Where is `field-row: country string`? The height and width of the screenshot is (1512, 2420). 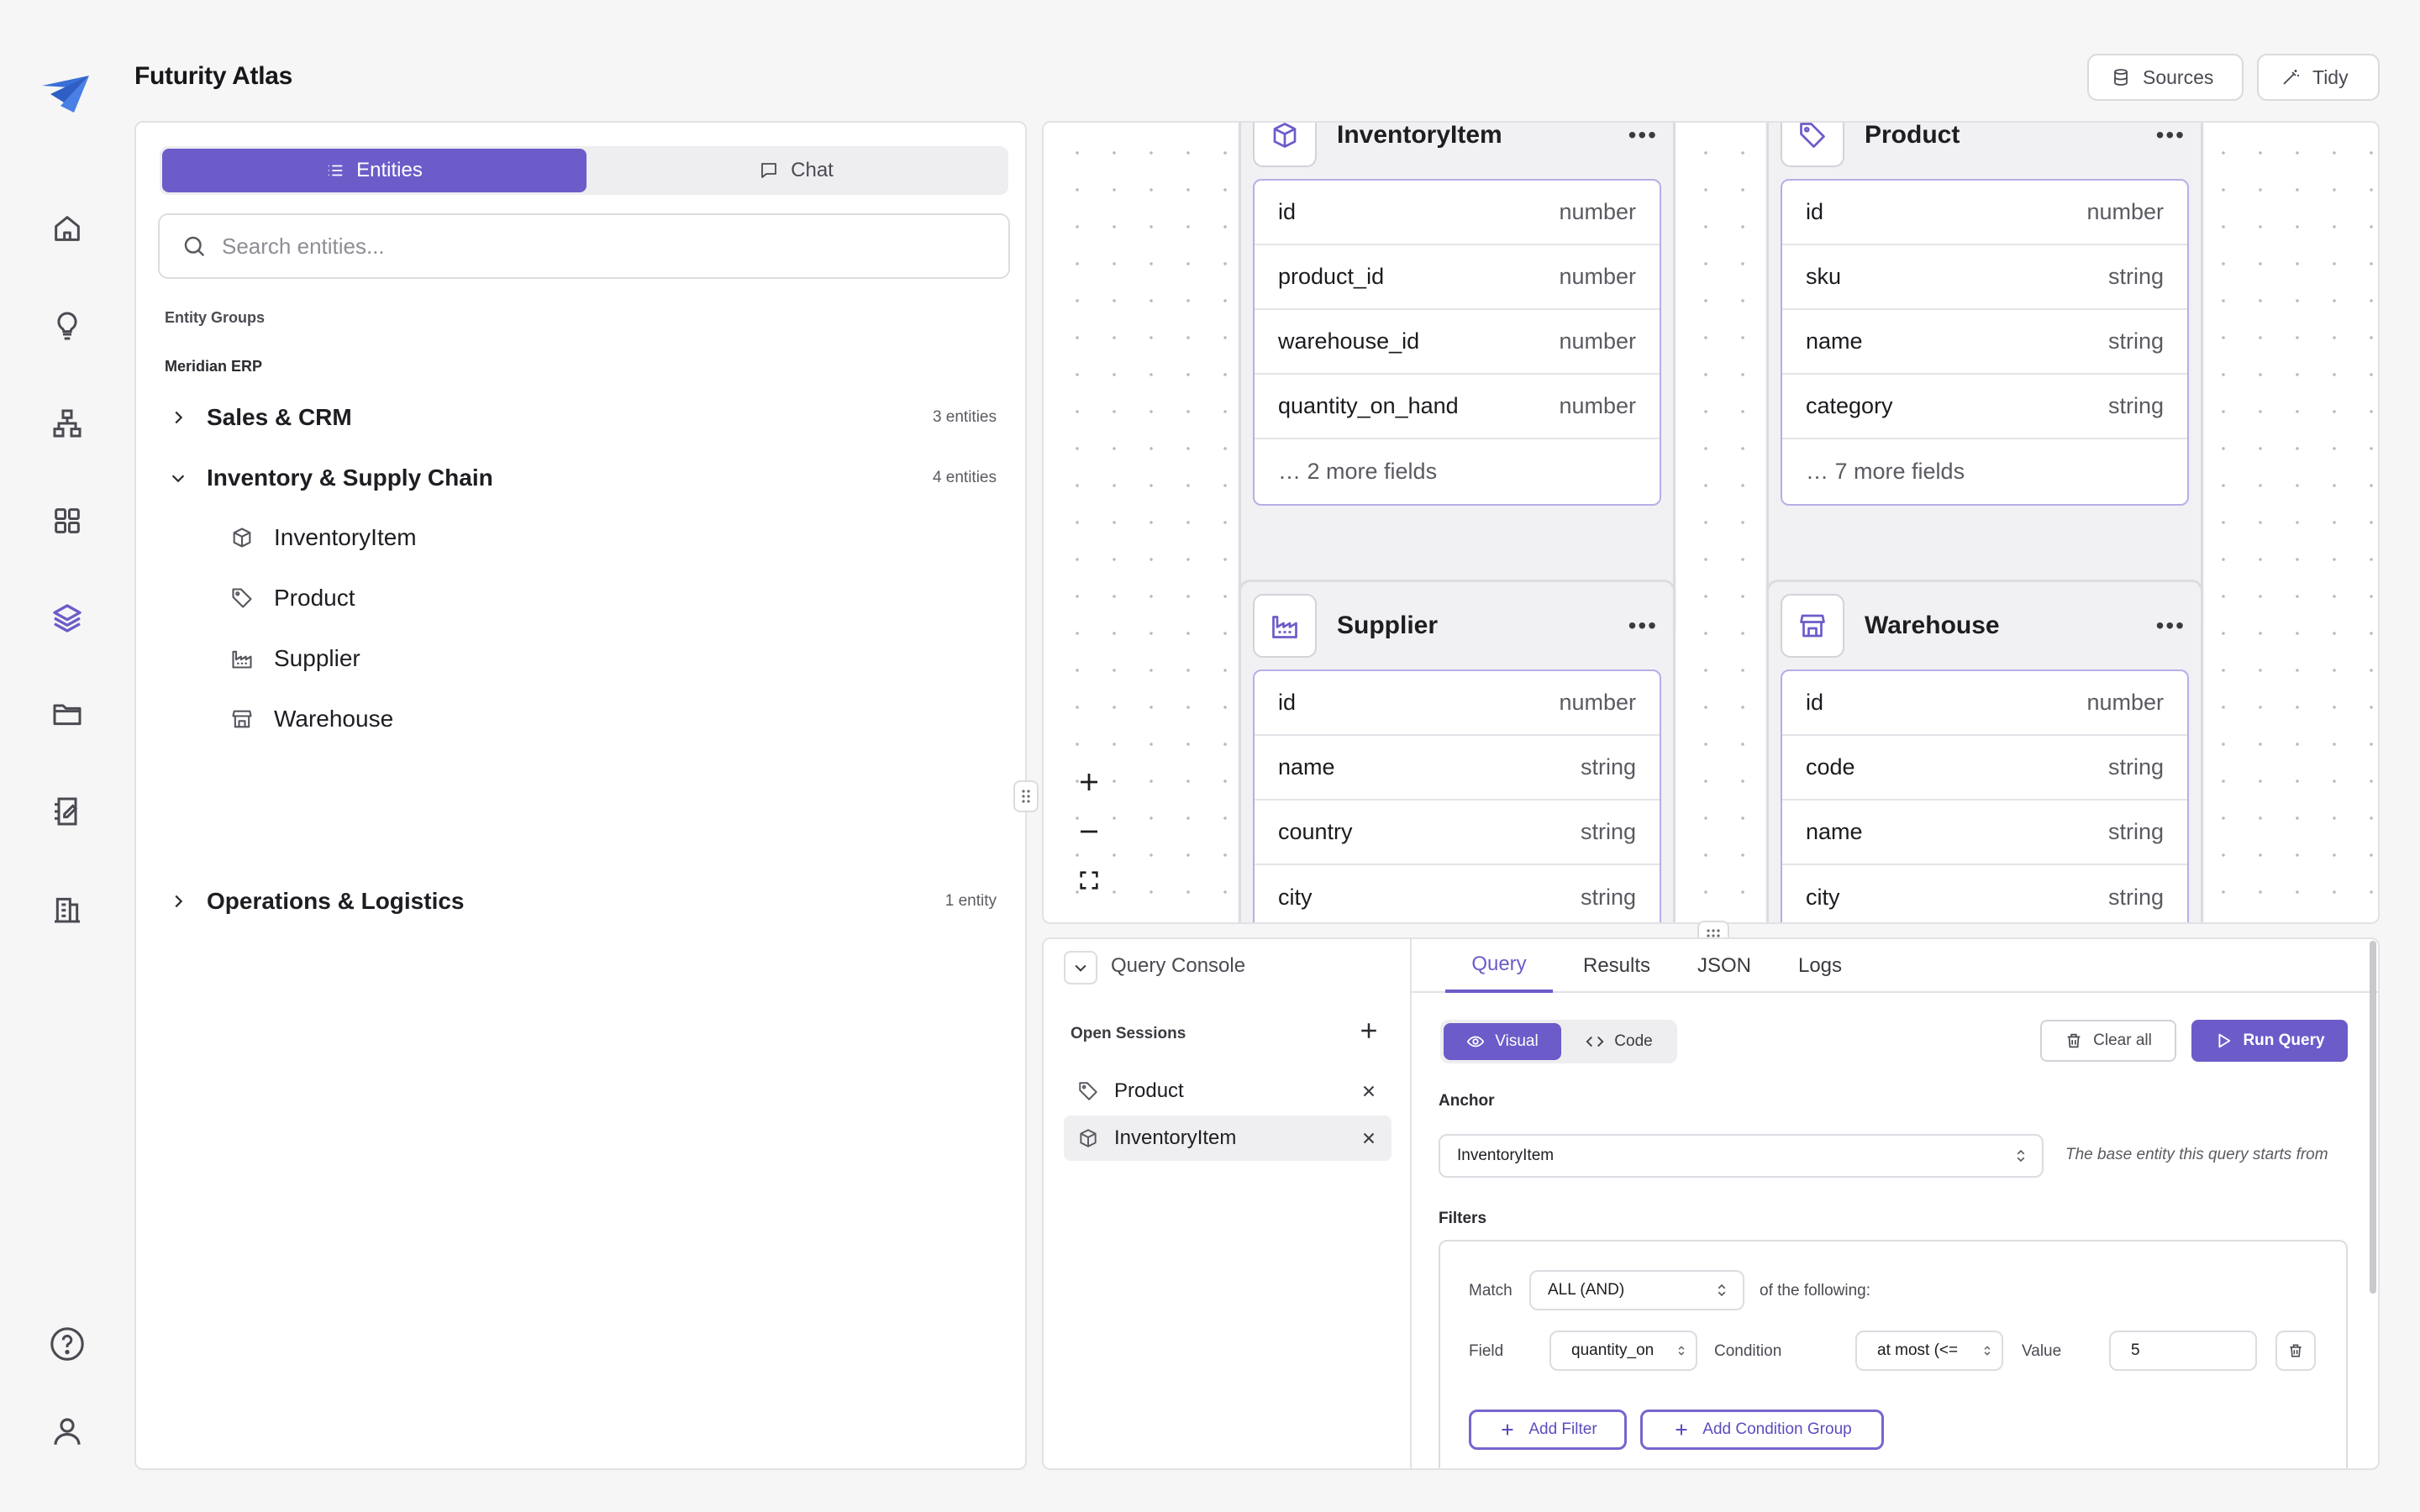 field-row: country string is located at coordinates (1457, 833).